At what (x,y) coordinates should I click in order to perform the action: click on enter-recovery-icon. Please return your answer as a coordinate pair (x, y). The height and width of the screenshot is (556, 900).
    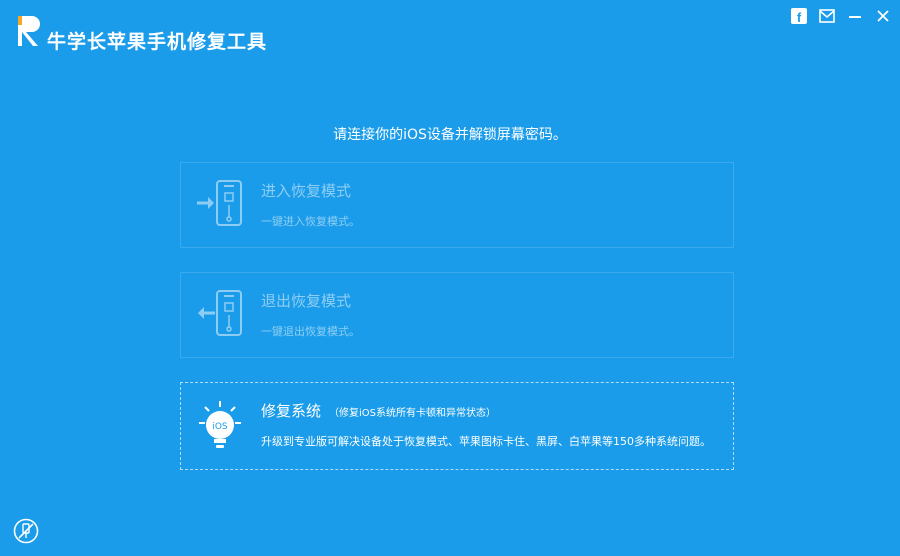
    Looking at the image, I should click on (219, 203).